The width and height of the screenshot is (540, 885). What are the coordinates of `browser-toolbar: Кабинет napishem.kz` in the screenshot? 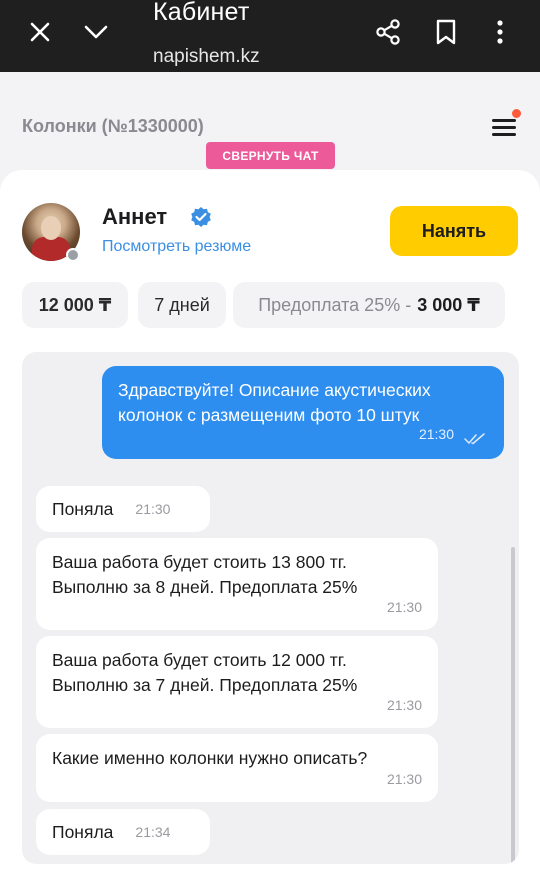 It's located at (270, 36).